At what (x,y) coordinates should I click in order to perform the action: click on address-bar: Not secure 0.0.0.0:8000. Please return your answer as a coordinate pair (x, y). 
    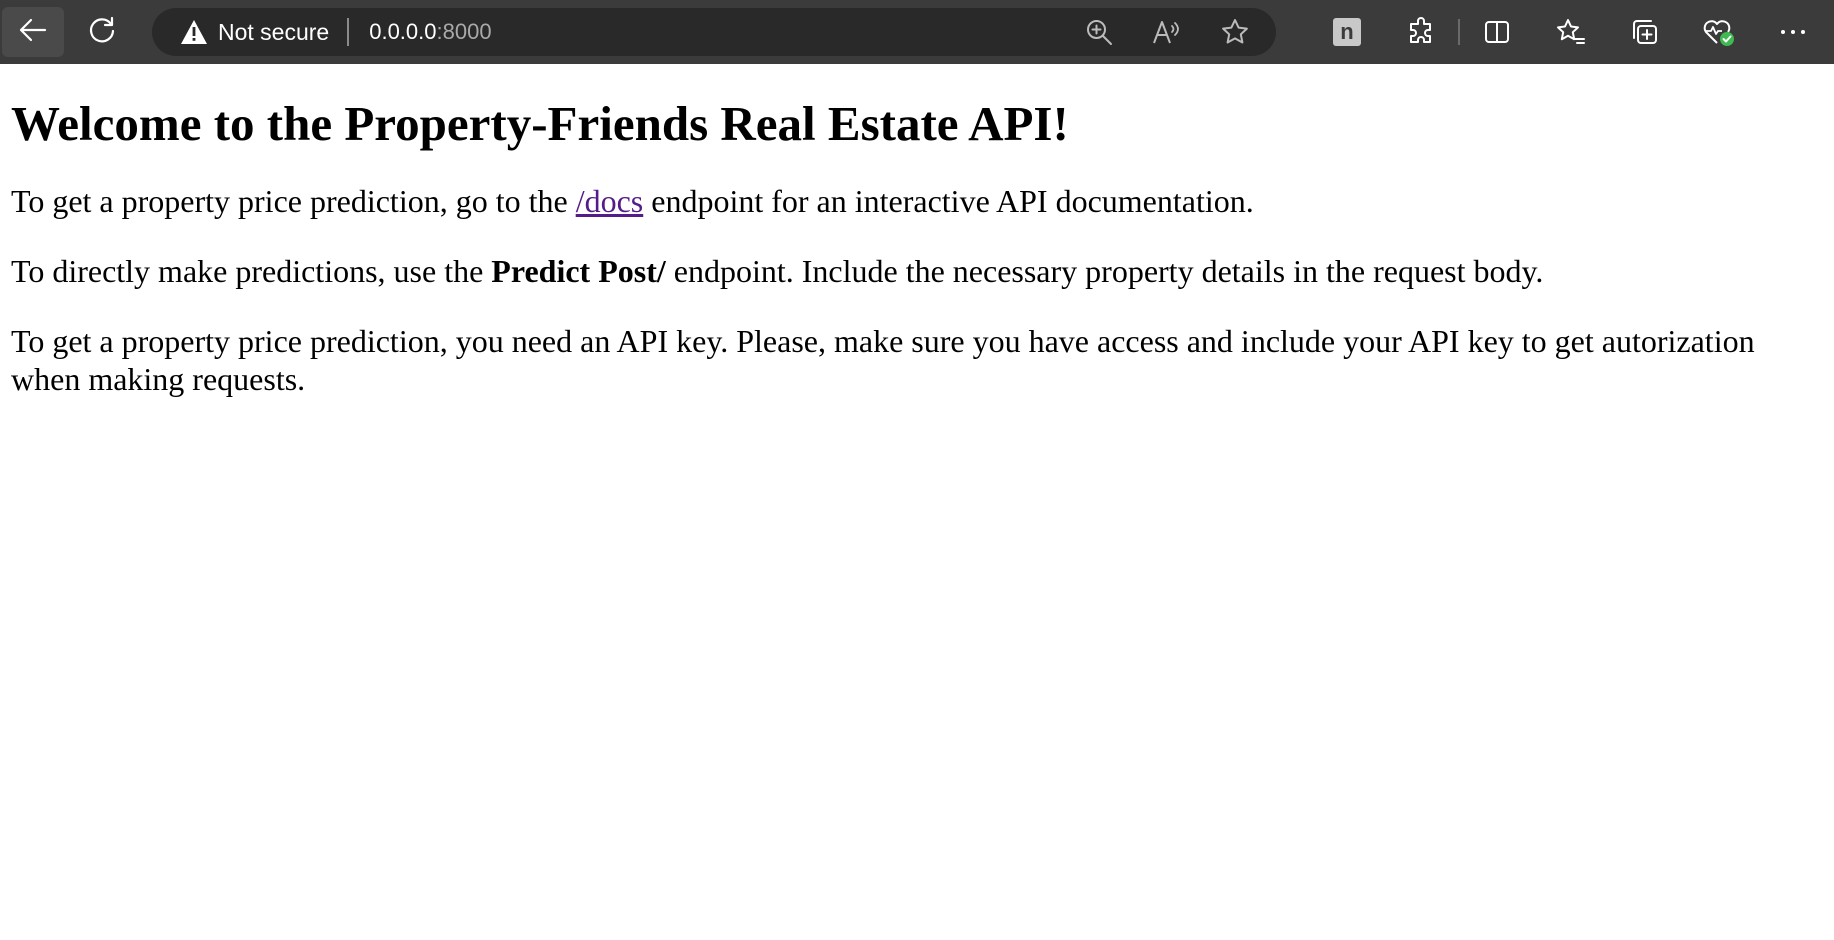
    Looking at the image, I should click on (714, 32).